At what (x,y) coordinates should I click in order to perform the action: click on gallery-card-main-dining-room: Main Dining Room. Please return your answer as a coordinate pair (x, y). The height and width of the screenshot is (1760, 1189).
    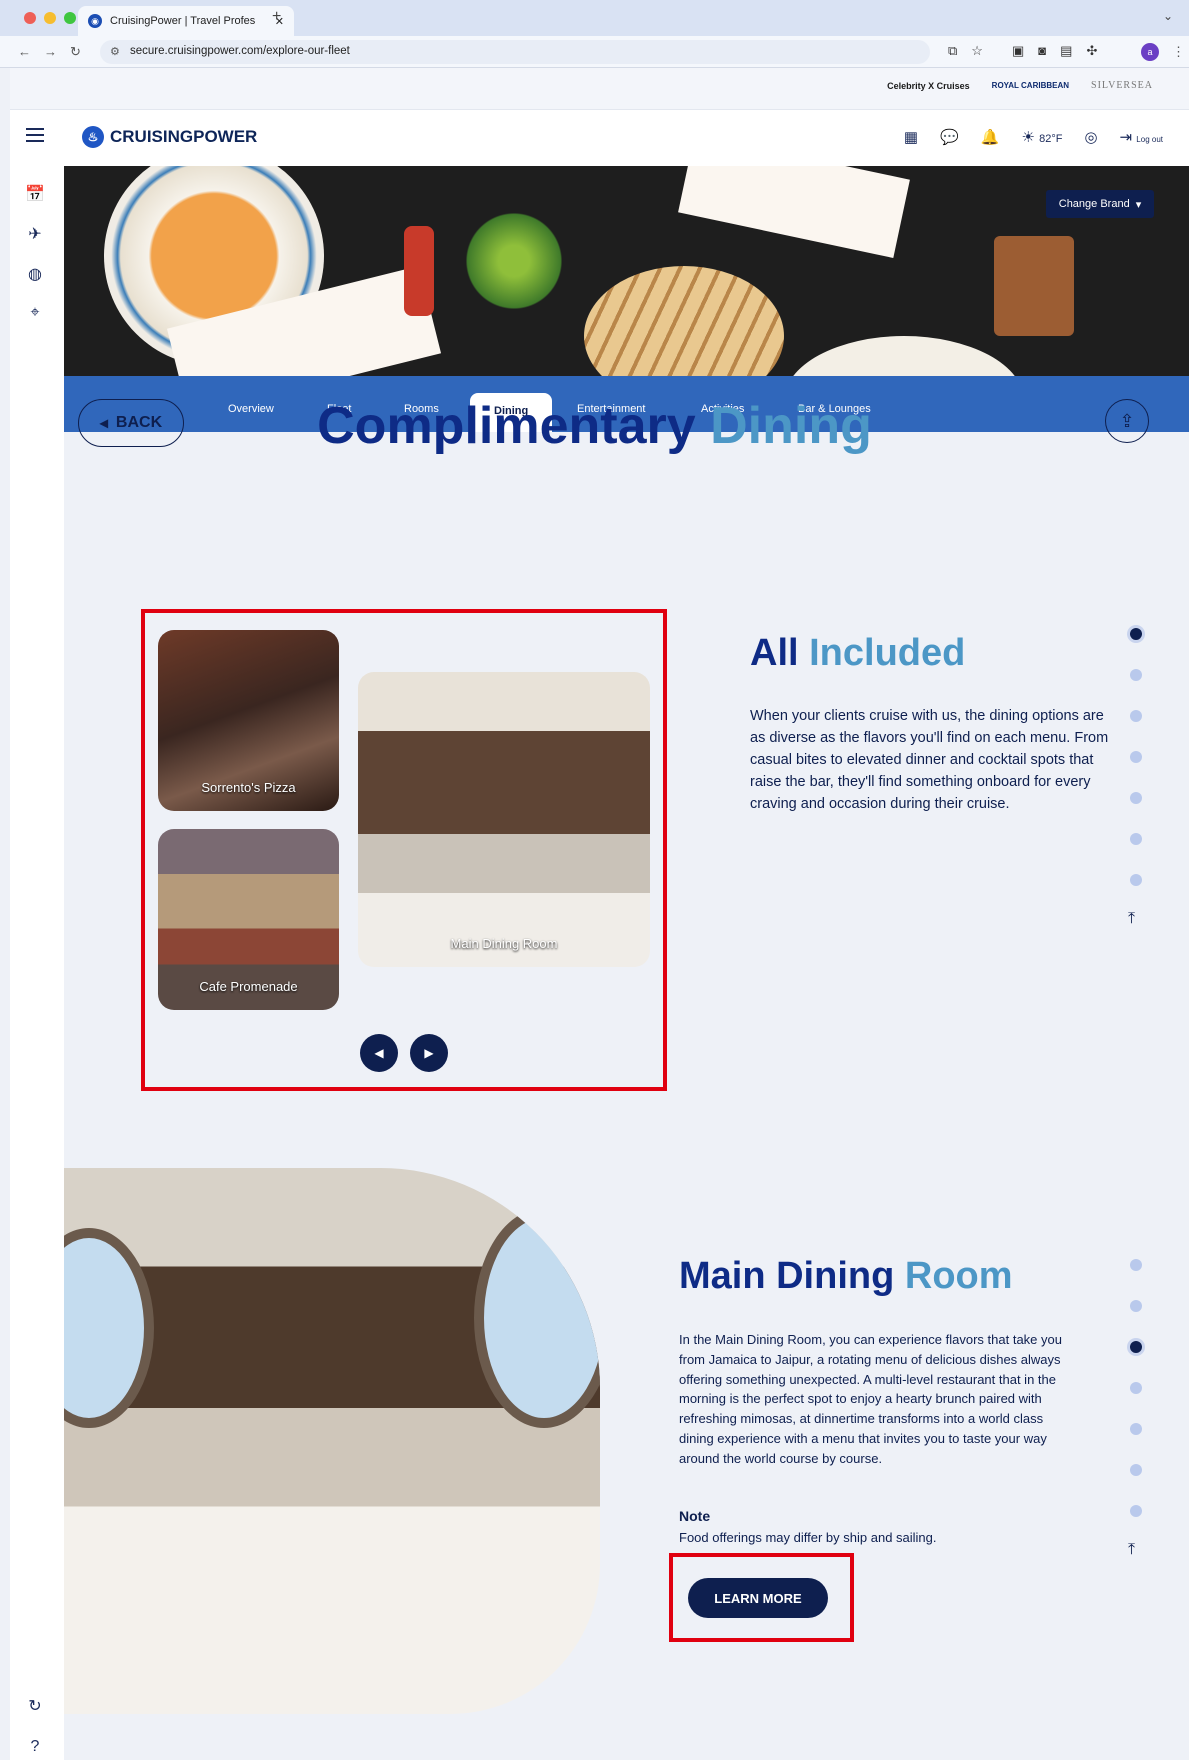
    Looking at the image, I should click on (504, 819).